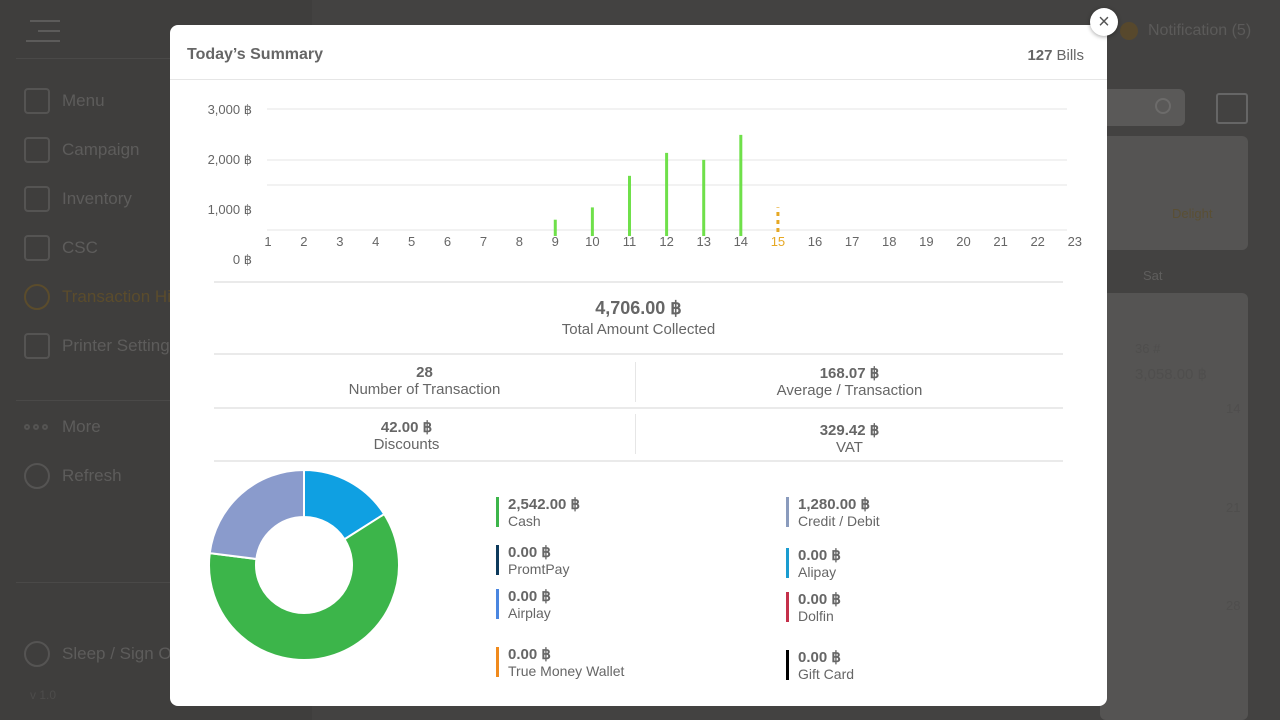  Describe the element at coordinates (539, 569) in the screenshot. I see `legend-label: PromtPay` at that location.